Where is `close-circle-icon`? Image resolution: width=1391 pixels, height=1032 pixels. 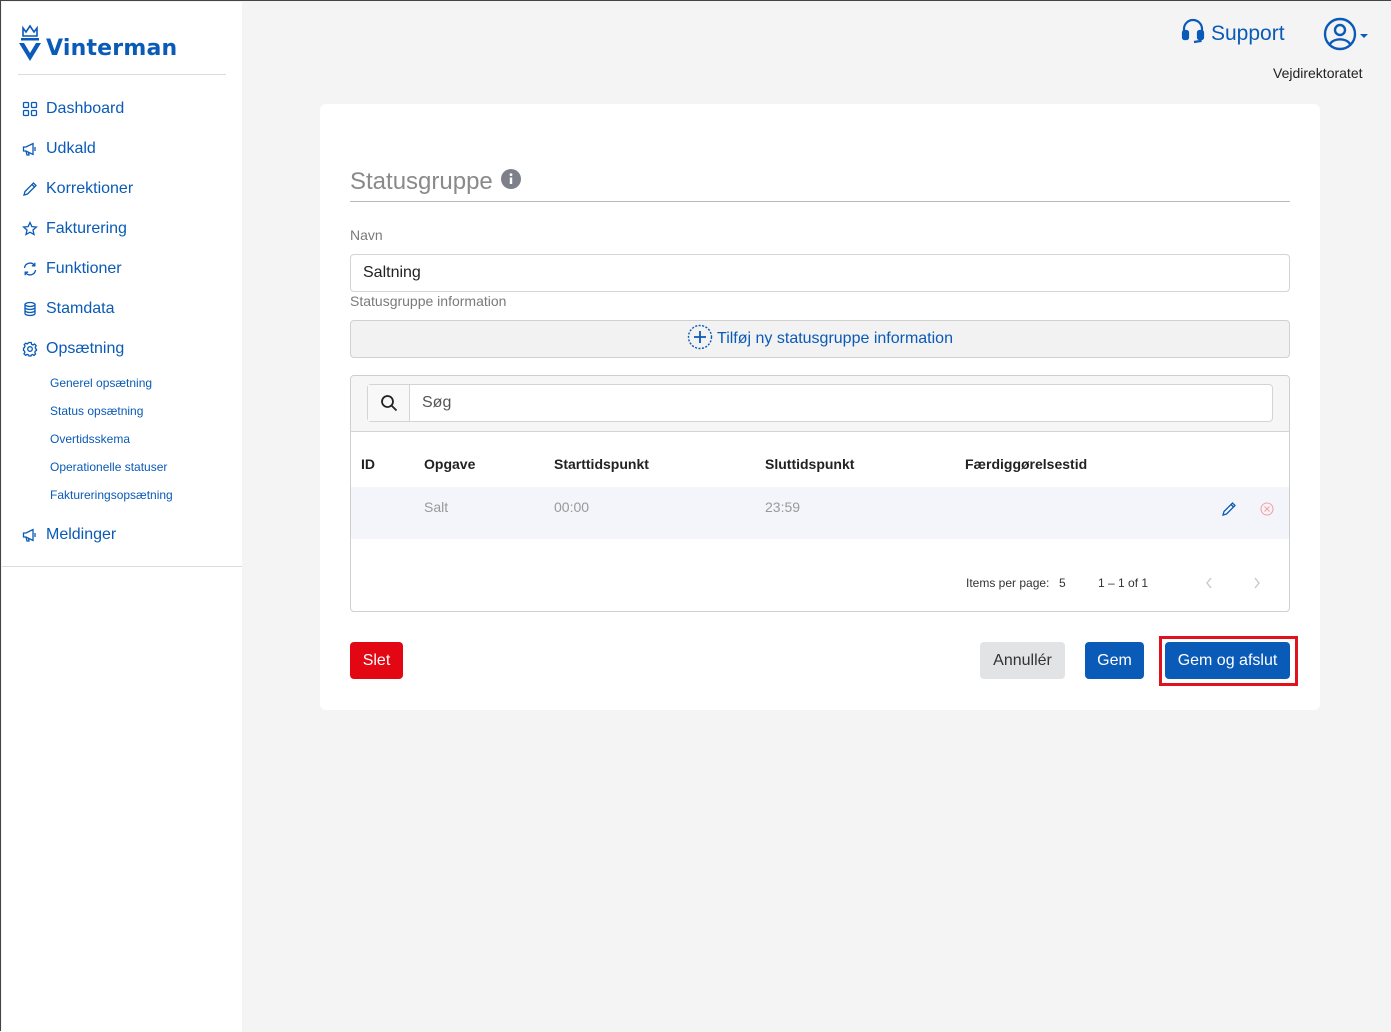 close-circle-icon is located at coordinates (1267, 509).